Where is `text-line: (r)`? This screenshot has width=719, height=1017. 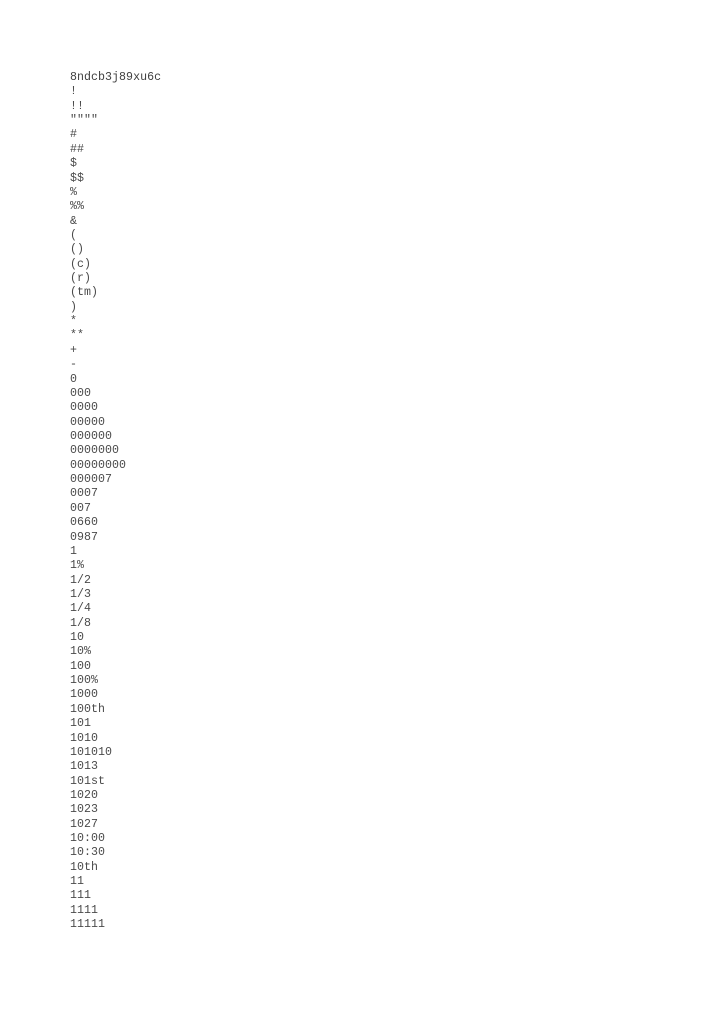
text-line: (r) is located at coordinates (81, 279).